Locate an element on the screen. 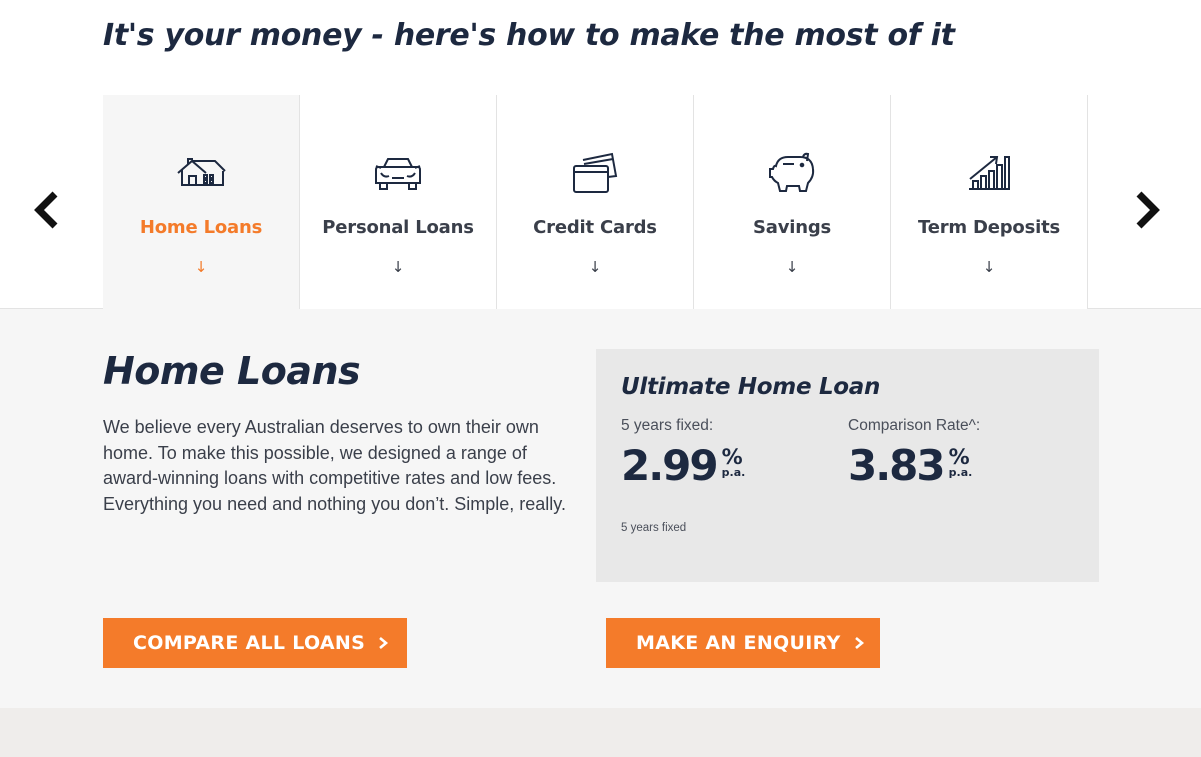 This screenshot has width=1201, height=757. chevron-left-icon is located at coordinates (46, 210).